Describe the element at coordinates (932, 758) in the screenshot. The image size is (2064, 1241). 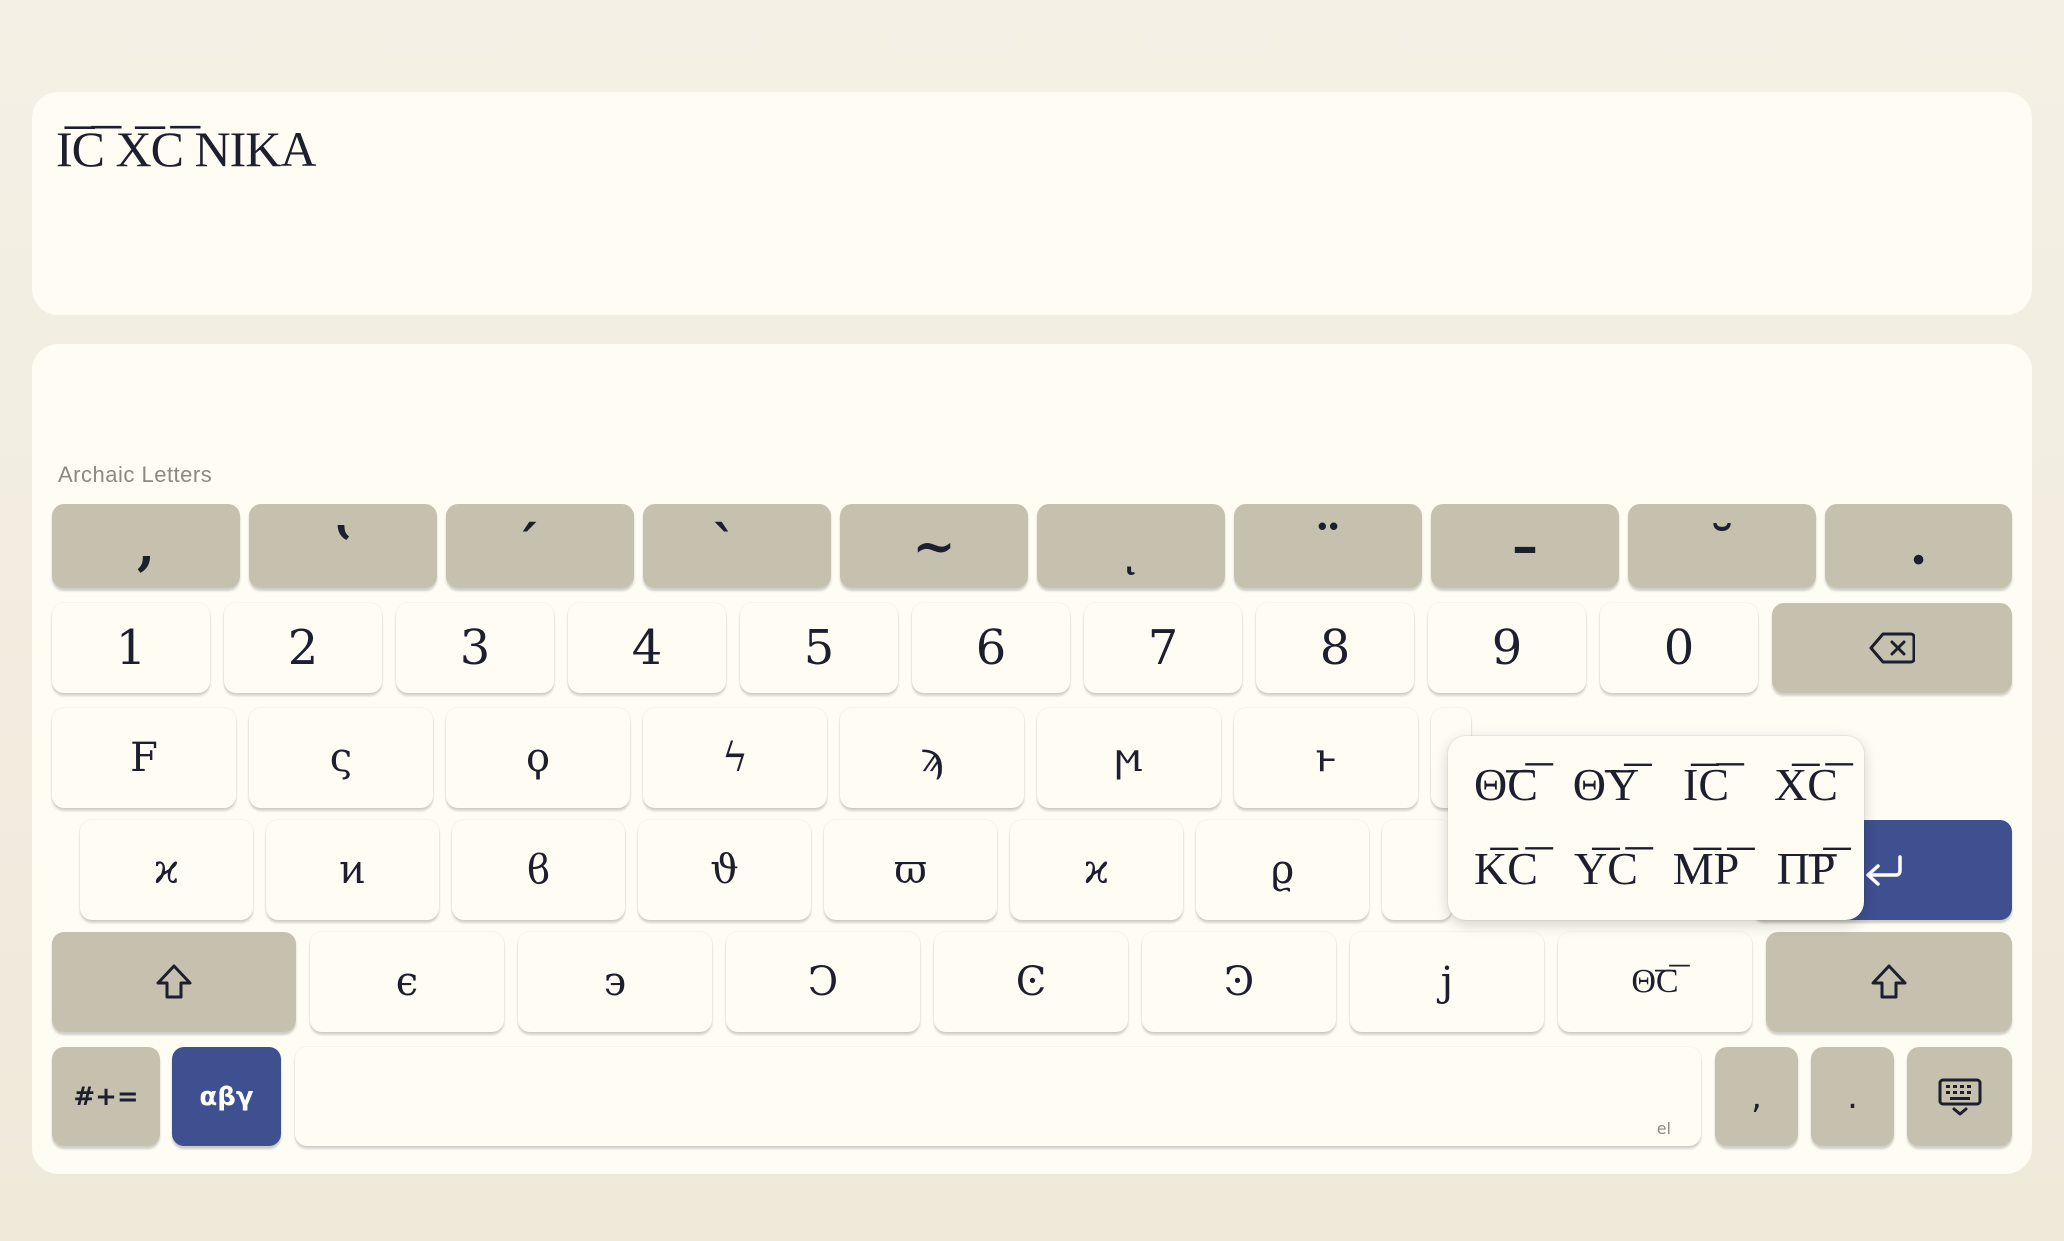
I see `key-sampi: ϡ` at that location.